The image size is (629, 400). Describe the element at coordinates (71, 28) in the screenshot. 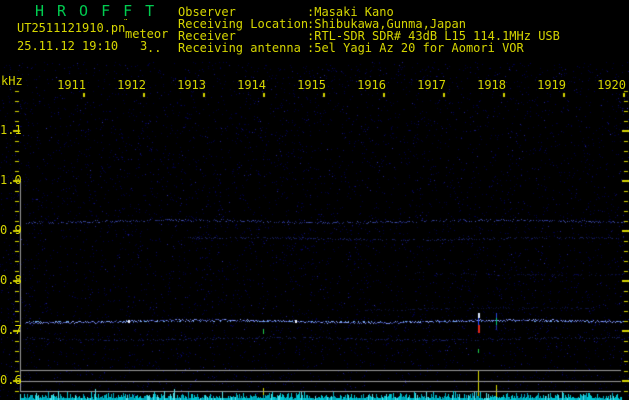

I see `output-filename: UT2511121910.pn` at that location.